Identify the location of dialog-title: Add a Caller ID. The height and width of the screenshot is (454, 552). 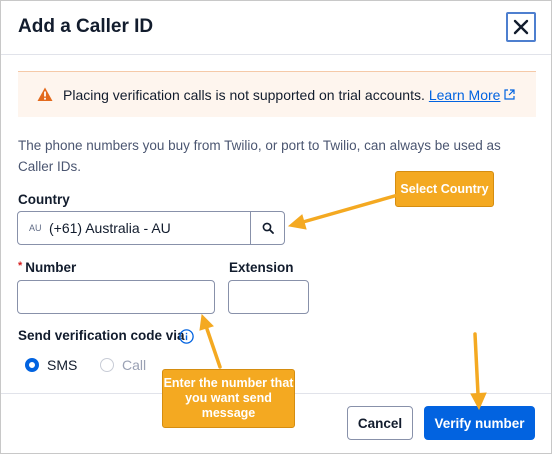
(86, 26).